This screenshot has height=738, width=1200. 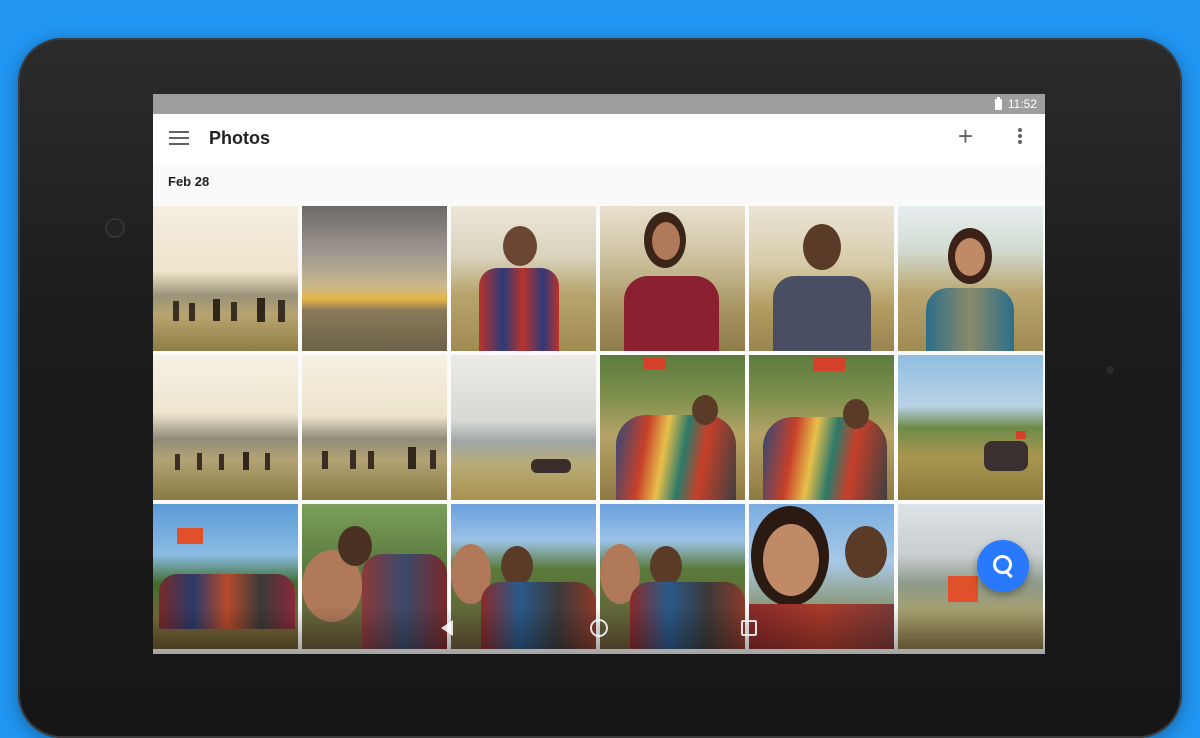 I want to click on home-icon, so click(x=599, y=628).